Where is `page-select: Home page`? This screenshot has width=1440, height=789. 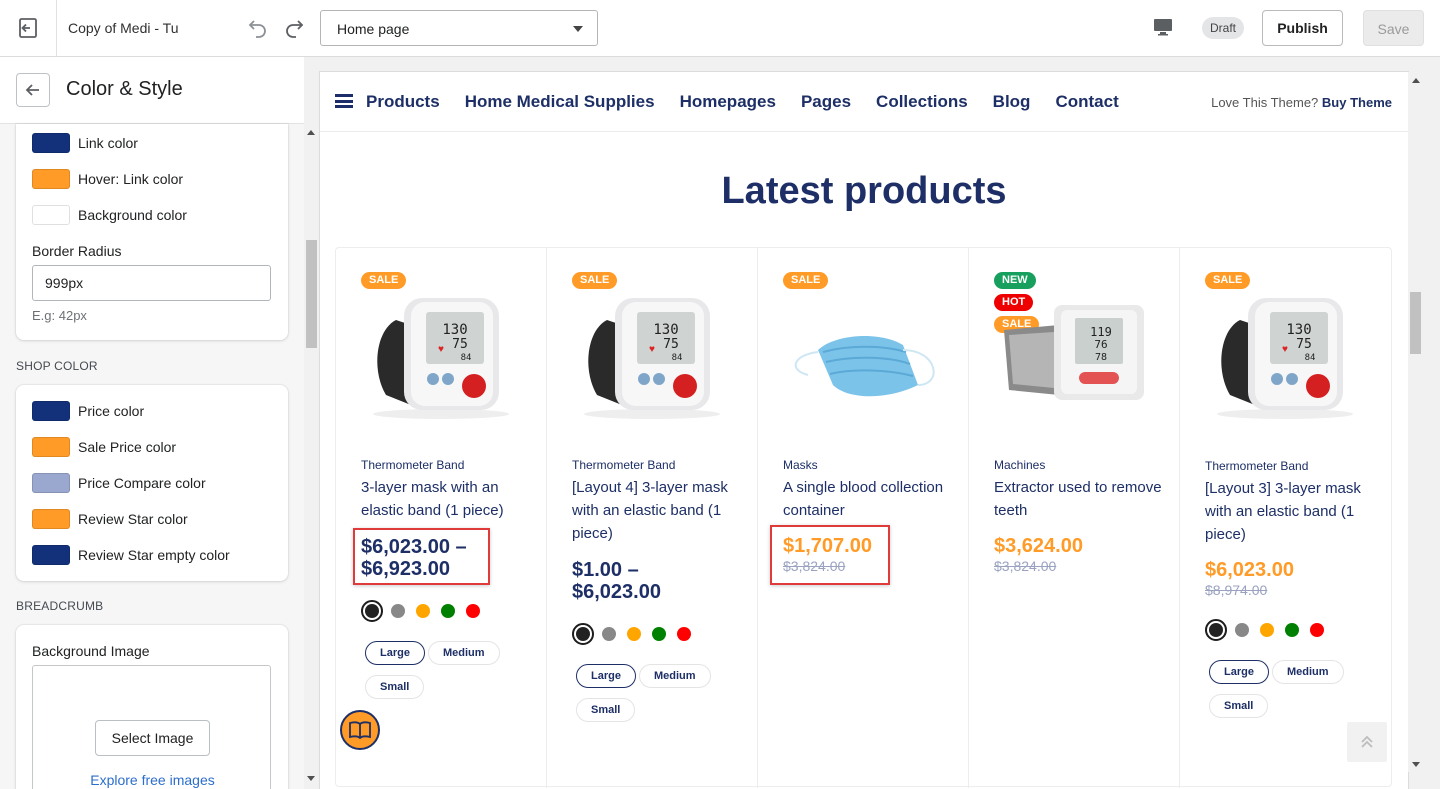 page-select: Home page is located at coordinates (459, 28).